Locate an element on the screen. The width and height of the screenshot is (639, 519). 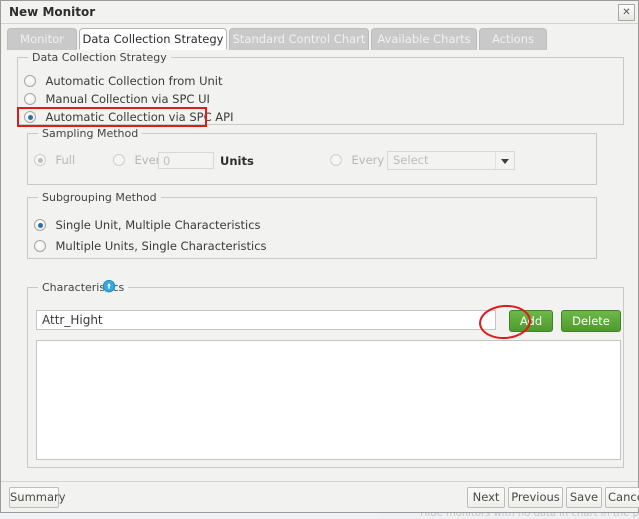
tab-available-charts: Available Charts is located at coordinates (424, 39).